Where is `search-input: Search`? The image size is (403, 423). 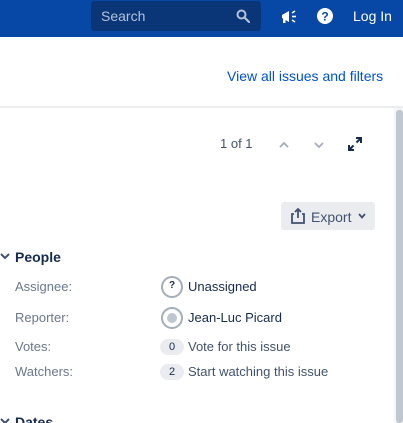 search-input: Search is located at coordinates (176, 16).